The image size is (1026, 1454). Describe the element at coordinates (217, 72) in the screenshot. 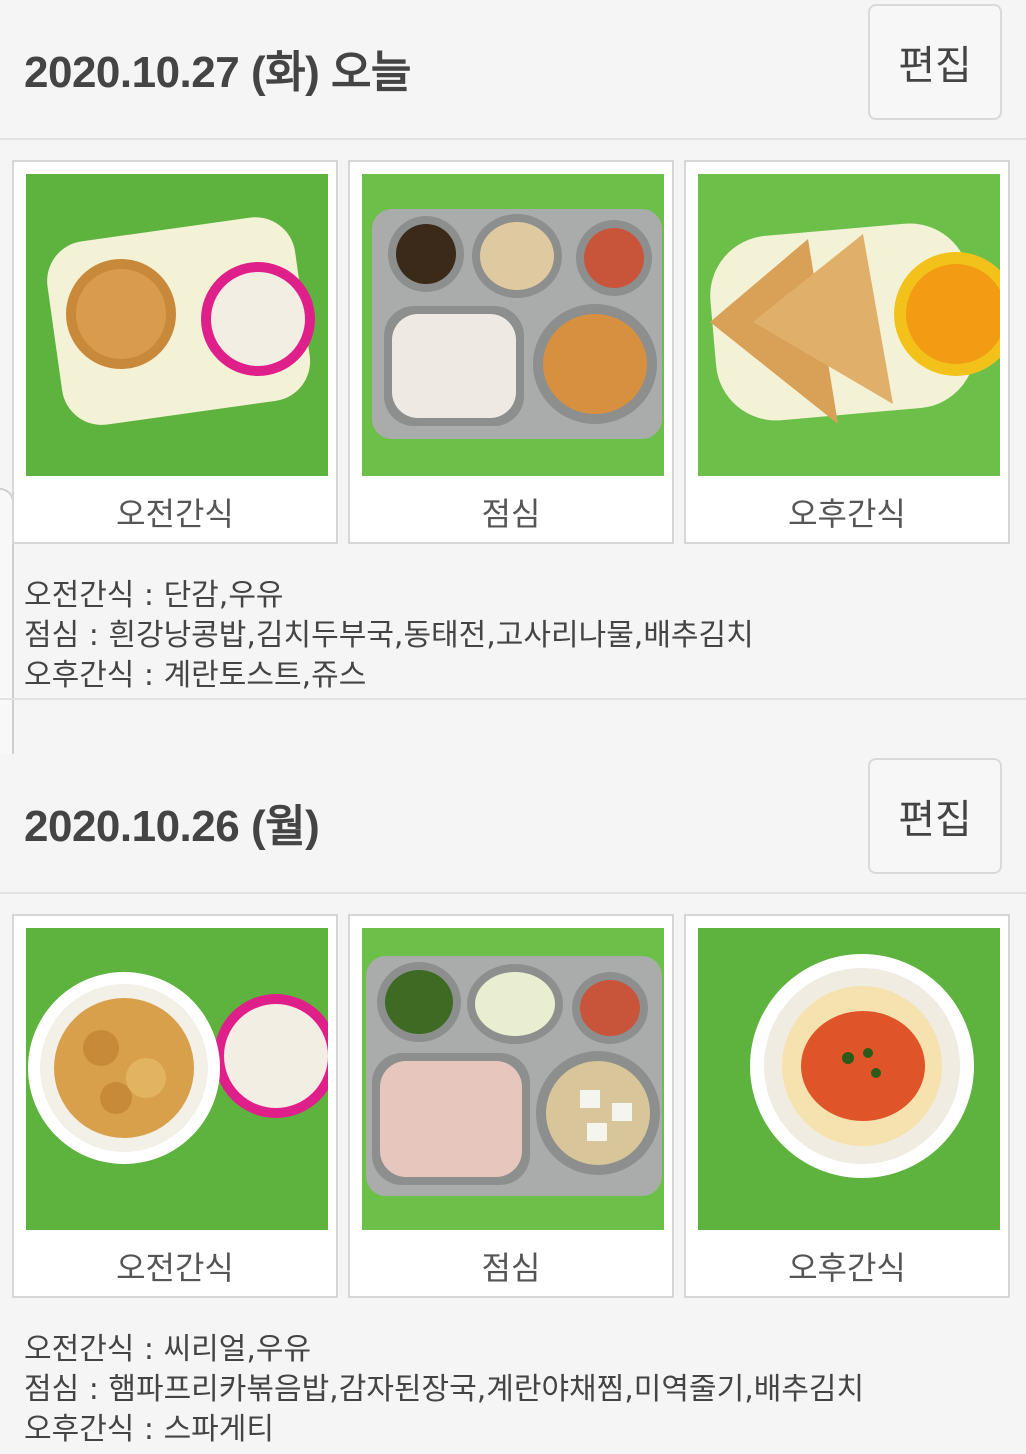

I see `date-title: 2020.10.27 (화) 오늘` at that location.